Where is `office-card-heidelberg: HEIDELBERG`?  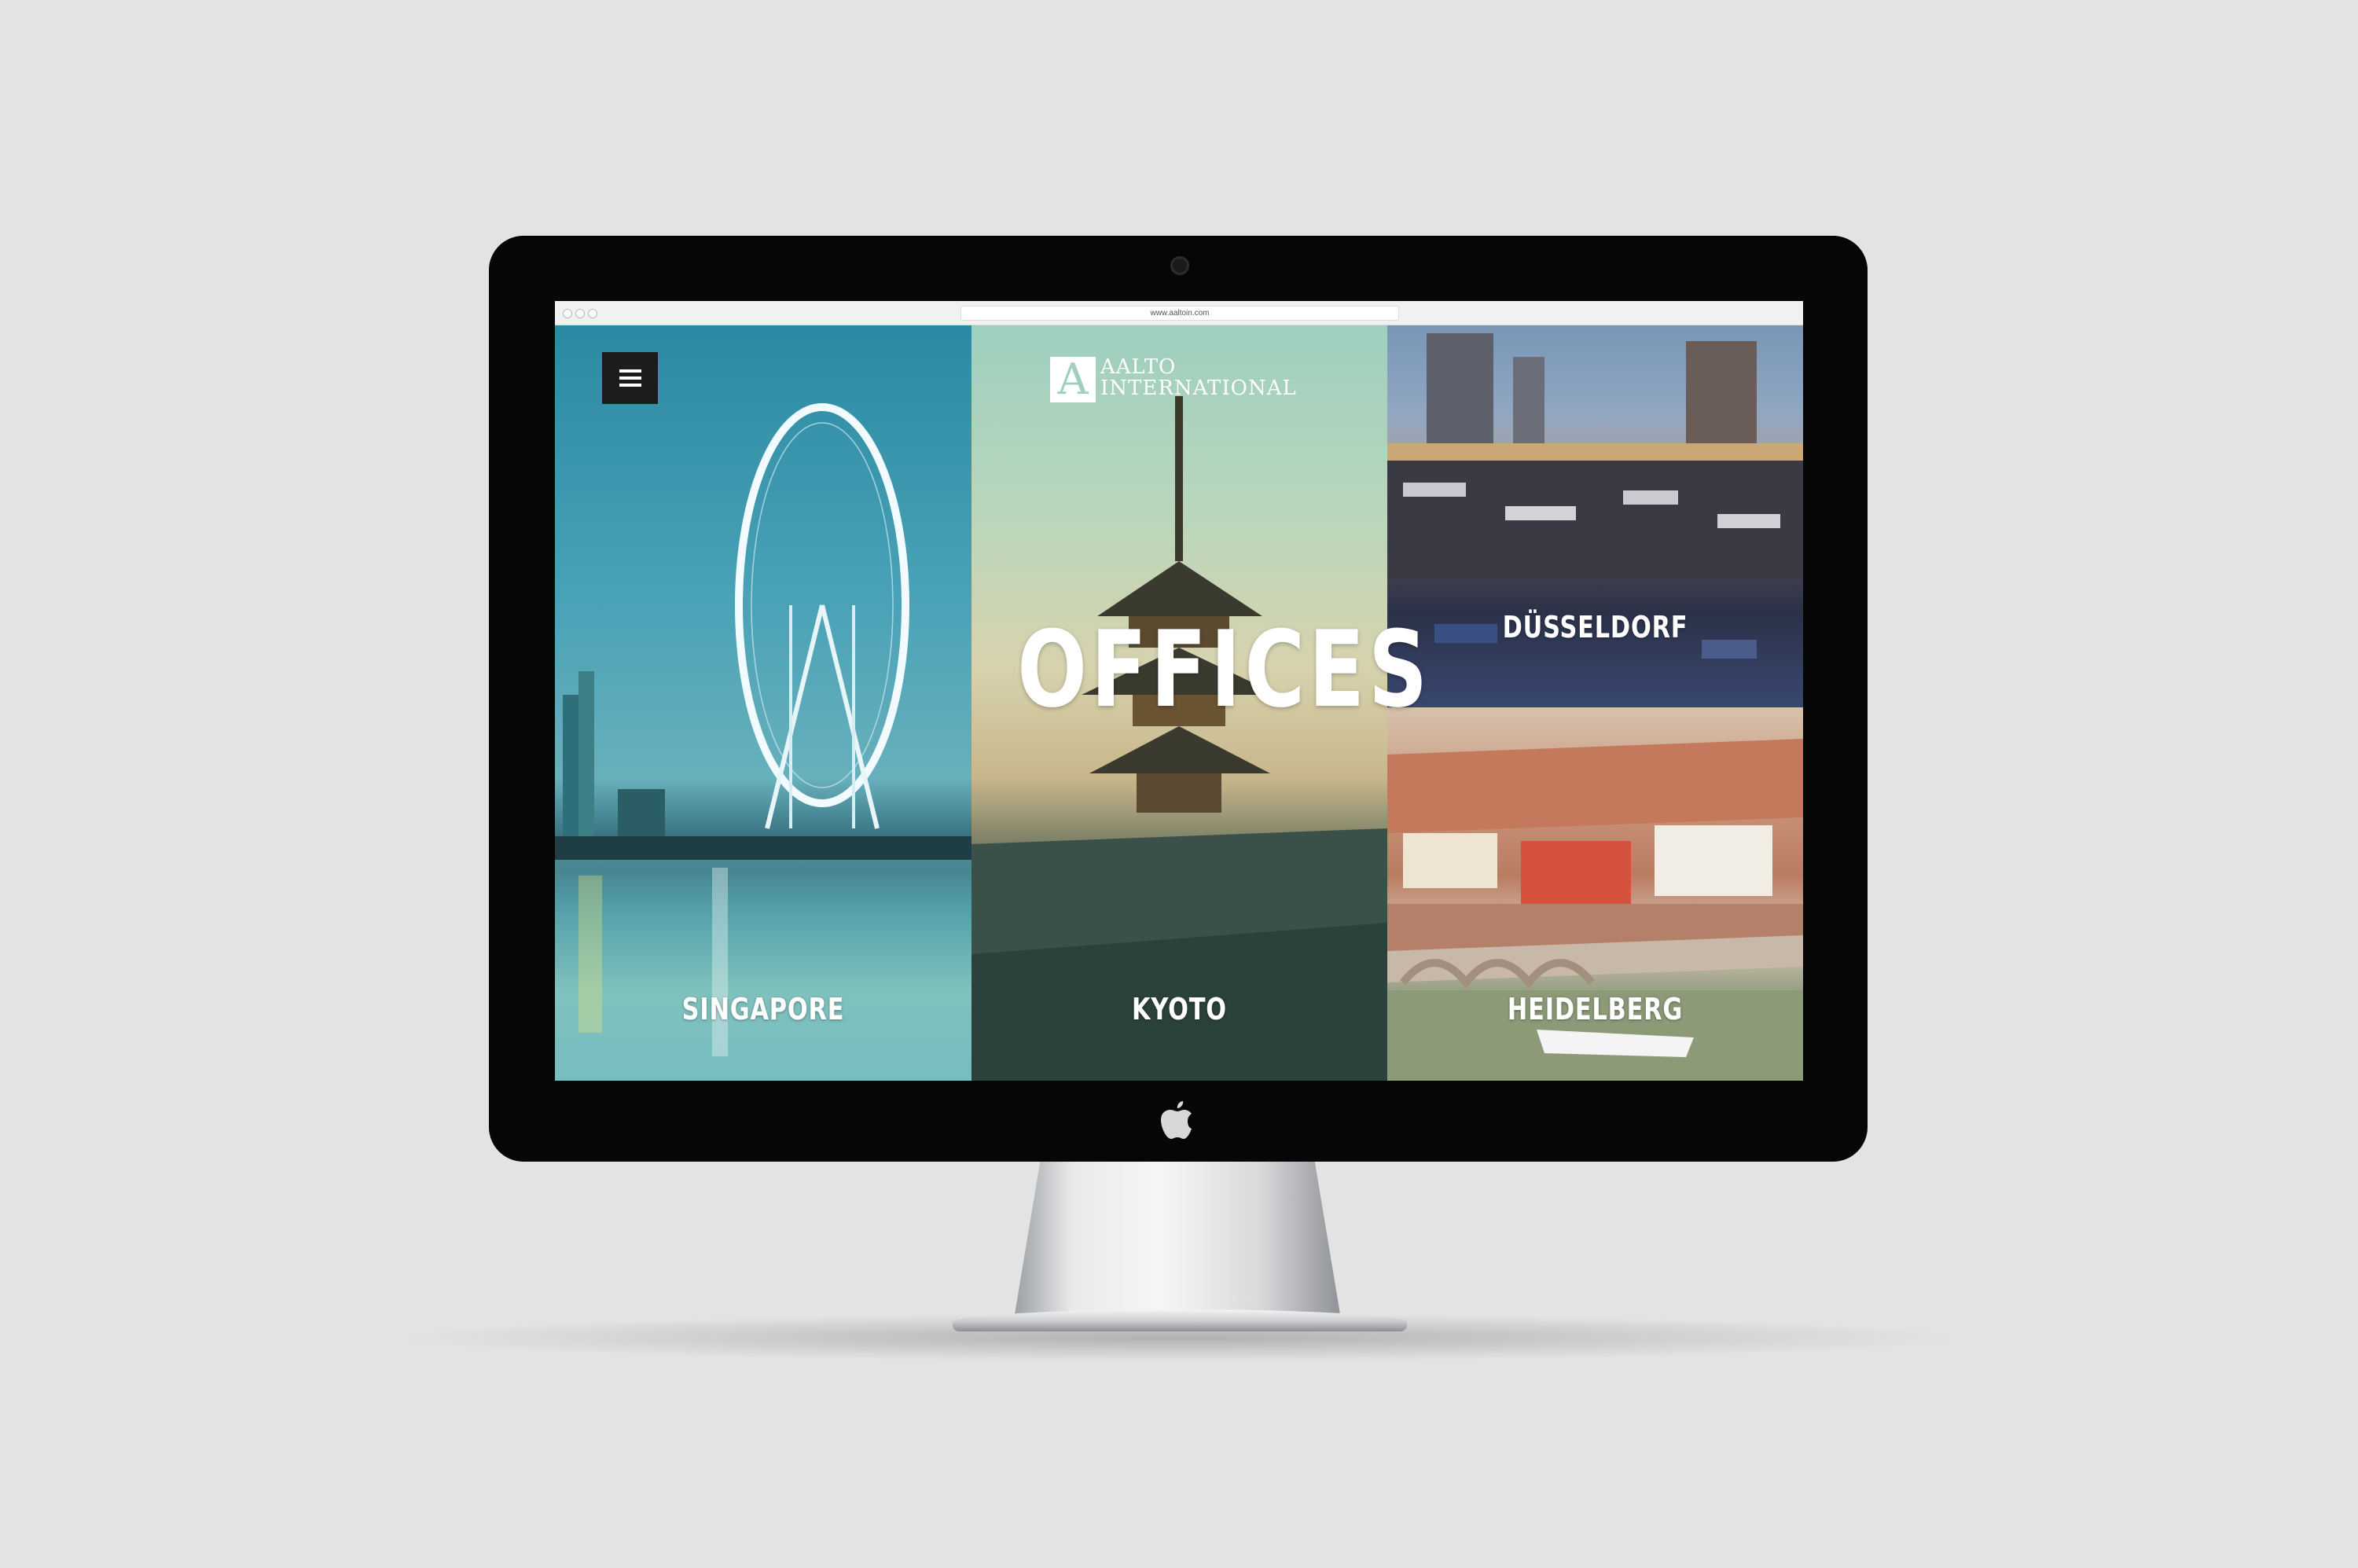 office-card-heidelberg: HEIDELBERG is located at coordinates (1595, 894).